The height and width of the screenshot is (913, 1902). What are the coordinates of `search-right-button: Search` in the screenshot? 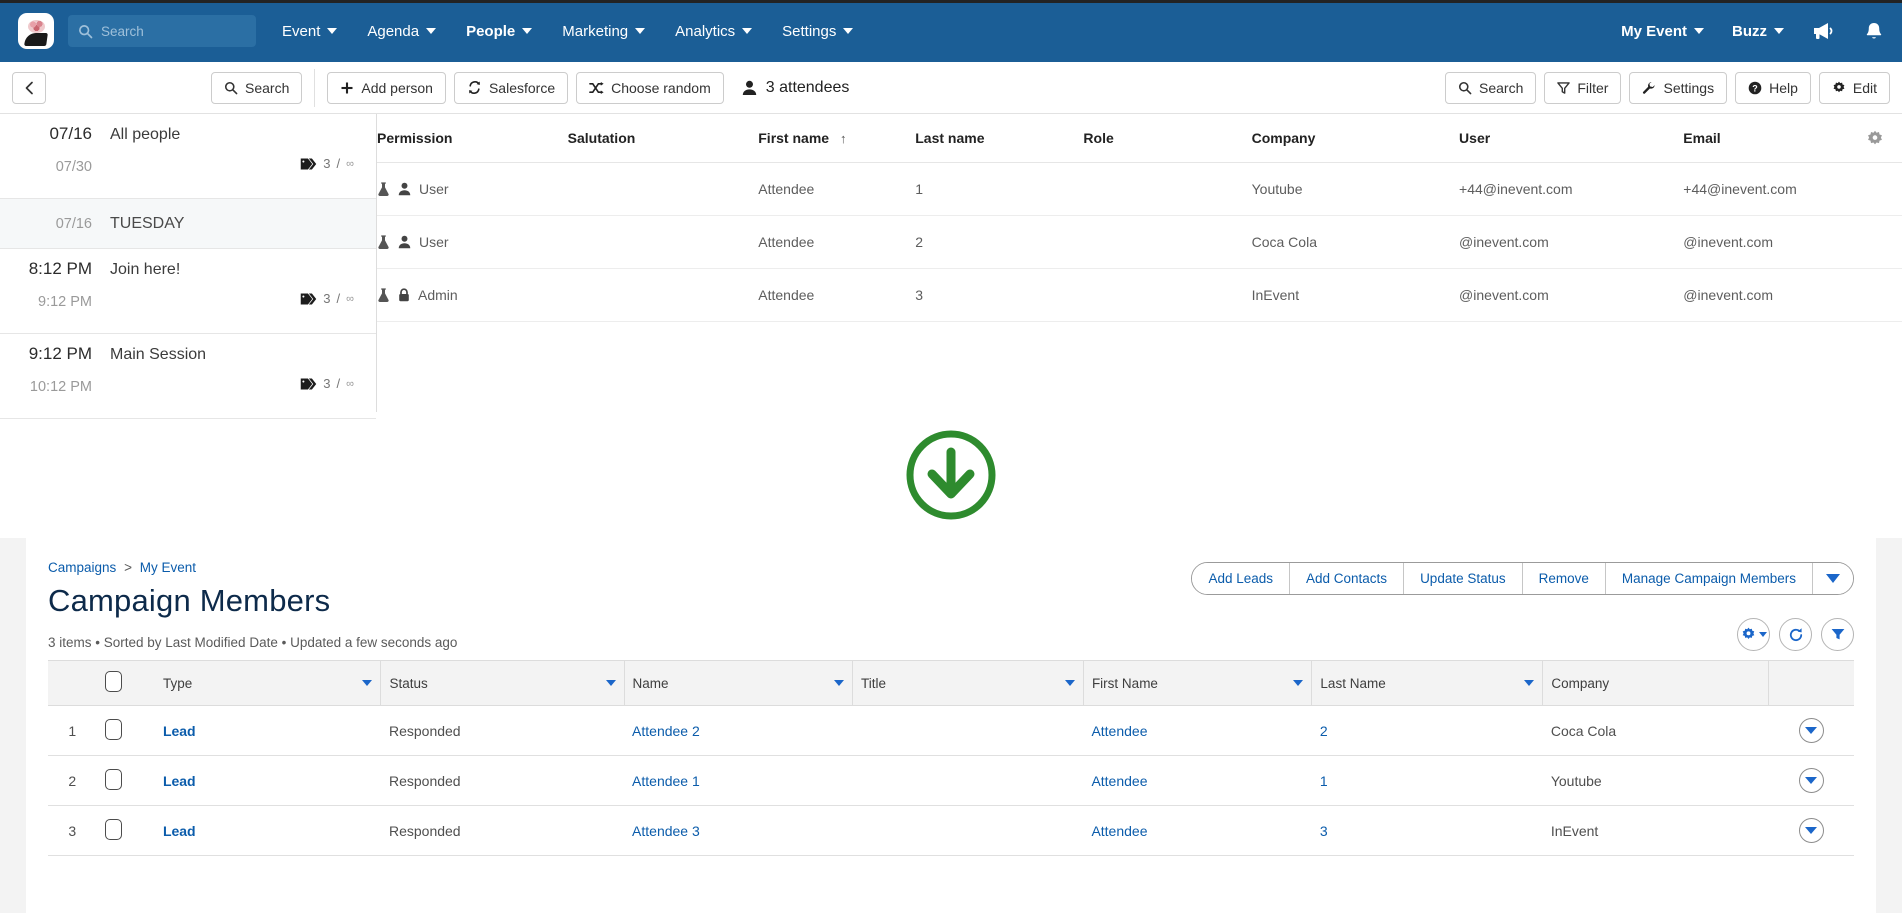 It's located at (1491, 87).